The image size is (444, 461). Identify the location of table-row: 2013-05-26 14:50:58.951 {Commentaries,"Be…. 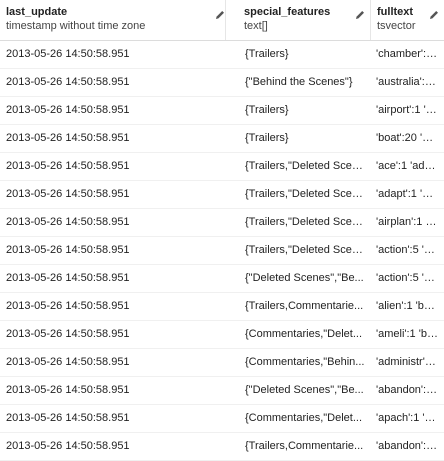
(222, 363).